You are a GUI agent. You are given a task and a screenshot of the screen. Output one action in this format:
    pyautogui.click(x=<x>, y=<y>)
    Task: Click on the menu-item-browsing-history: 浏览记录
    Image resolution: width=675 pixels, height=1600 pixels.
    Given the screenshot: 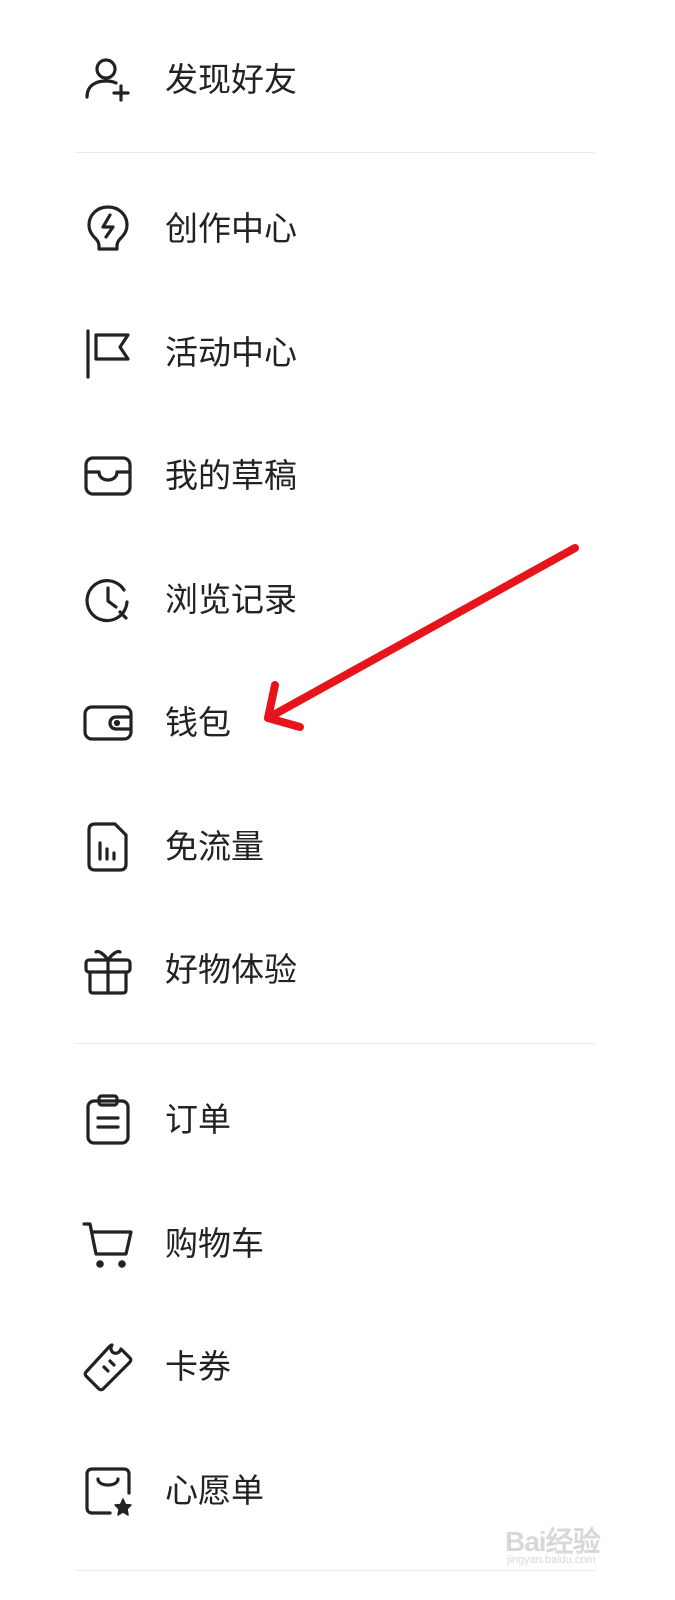 What is the action you would take?
    pyautogui.click(x=337, y=600)
    